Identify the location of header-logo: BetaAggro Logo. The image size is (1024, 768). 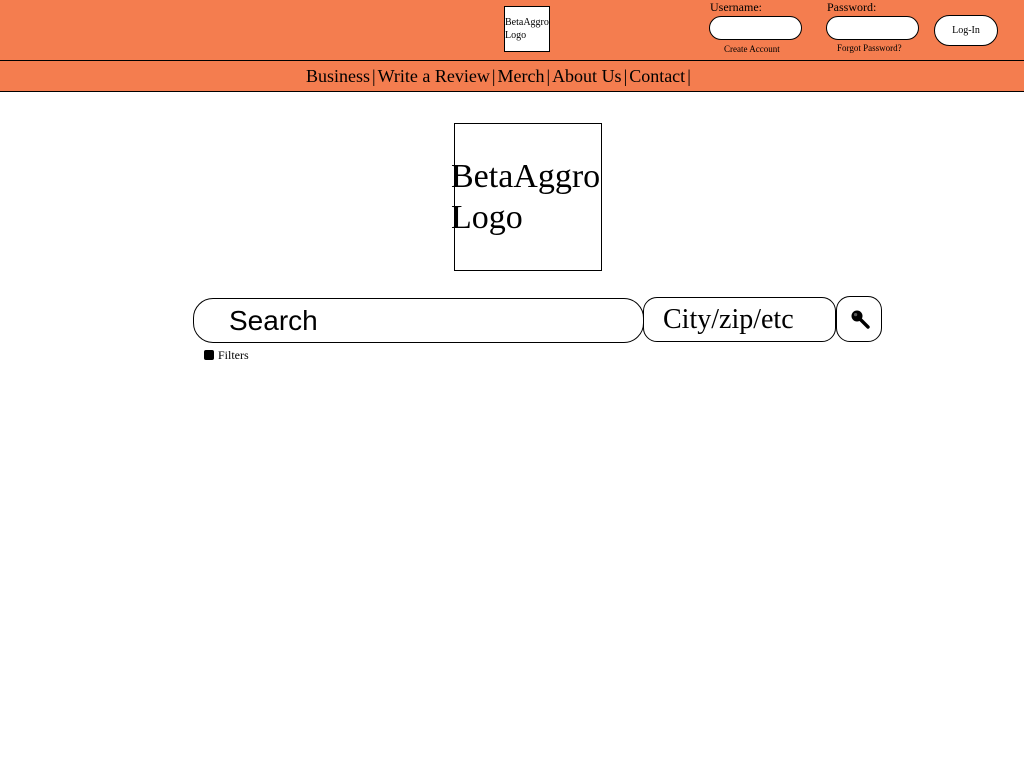
(527, 29).